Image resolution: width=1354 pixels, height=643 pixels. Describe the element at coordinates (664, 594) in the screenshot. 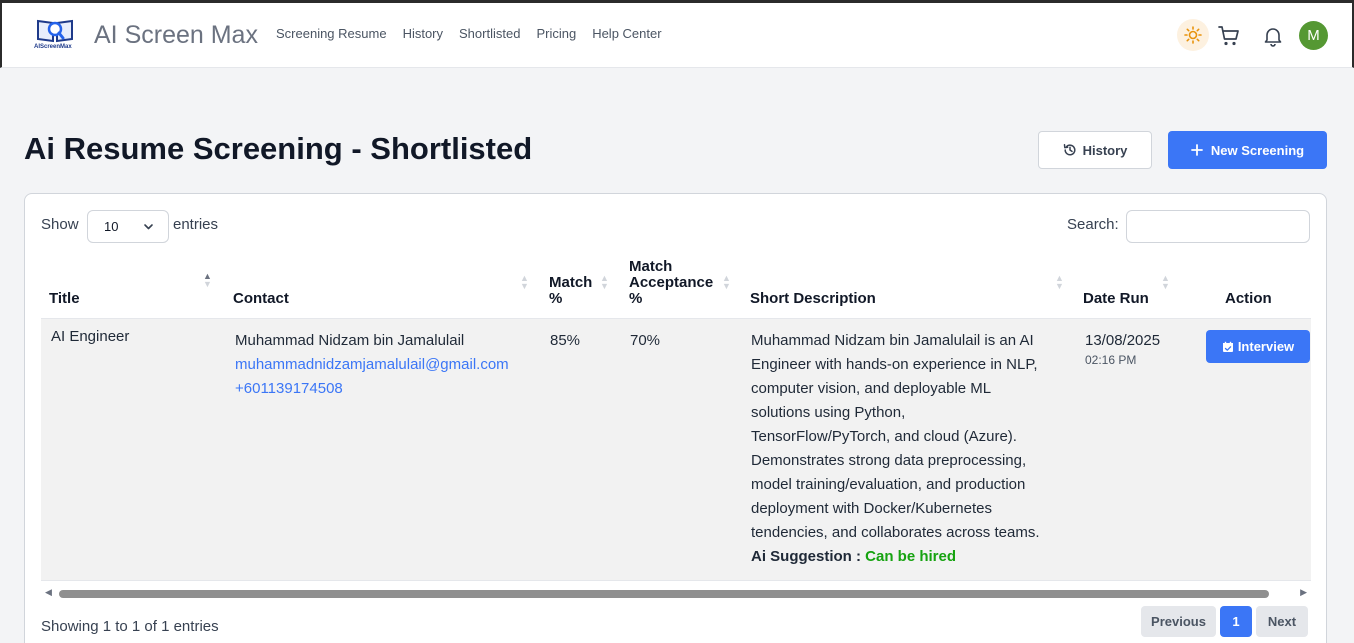

I see `scrollbar-thumb` at that location.